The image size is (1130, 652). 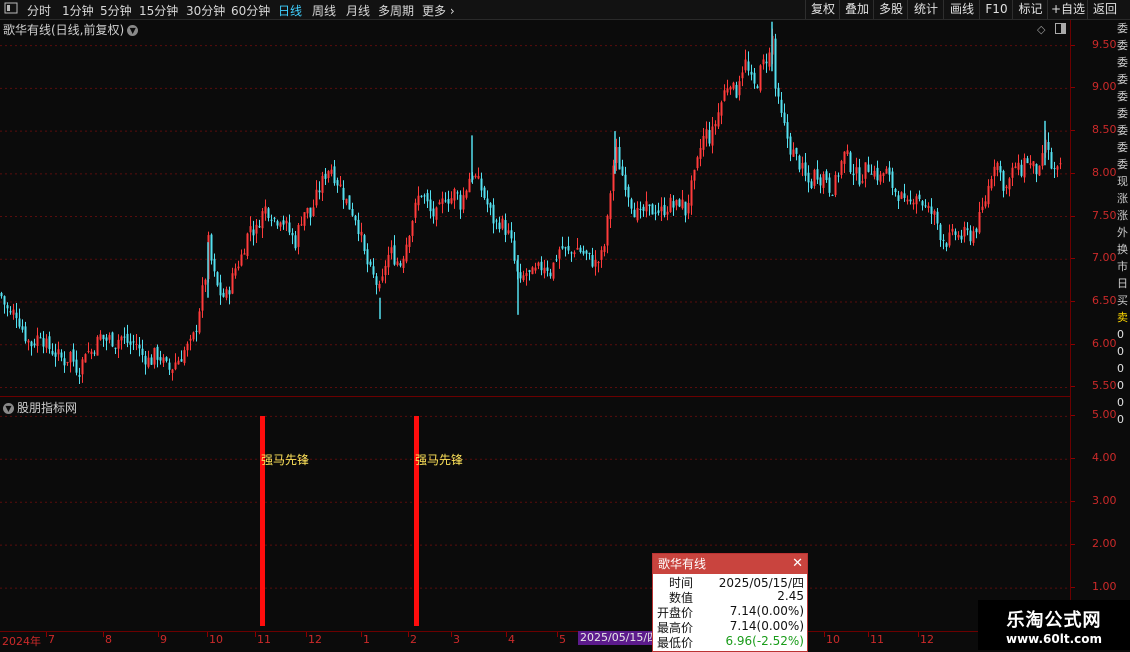 I want to click on watermark-url: www.60lt.com, so click(x=1054, y=639).